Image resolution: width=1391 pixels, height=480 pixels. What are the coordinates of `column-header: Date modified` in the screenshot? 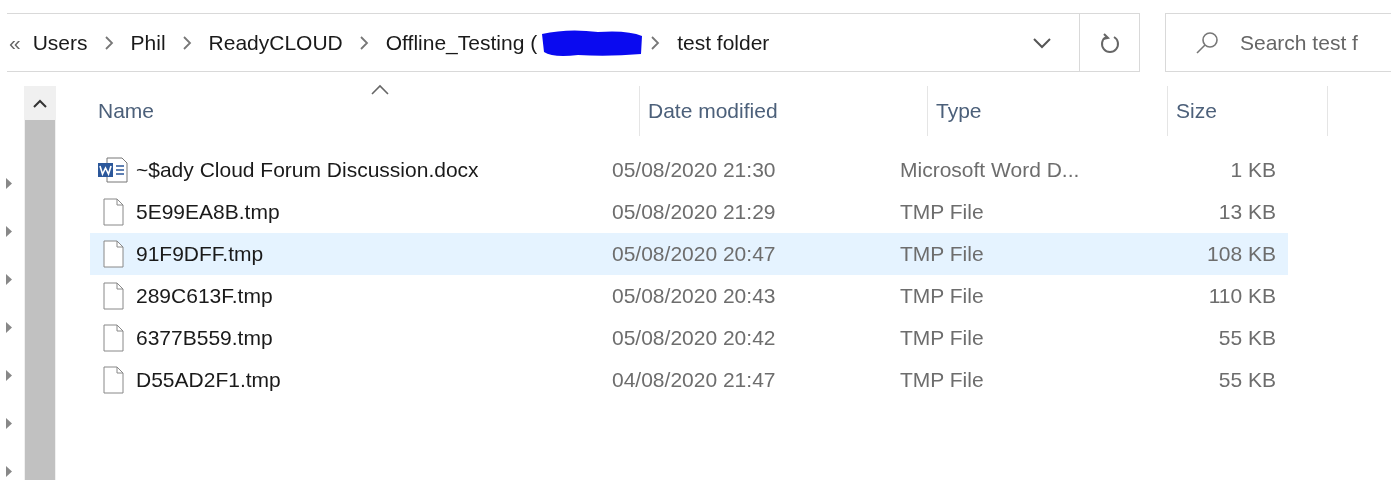 It's located at (784, 111).